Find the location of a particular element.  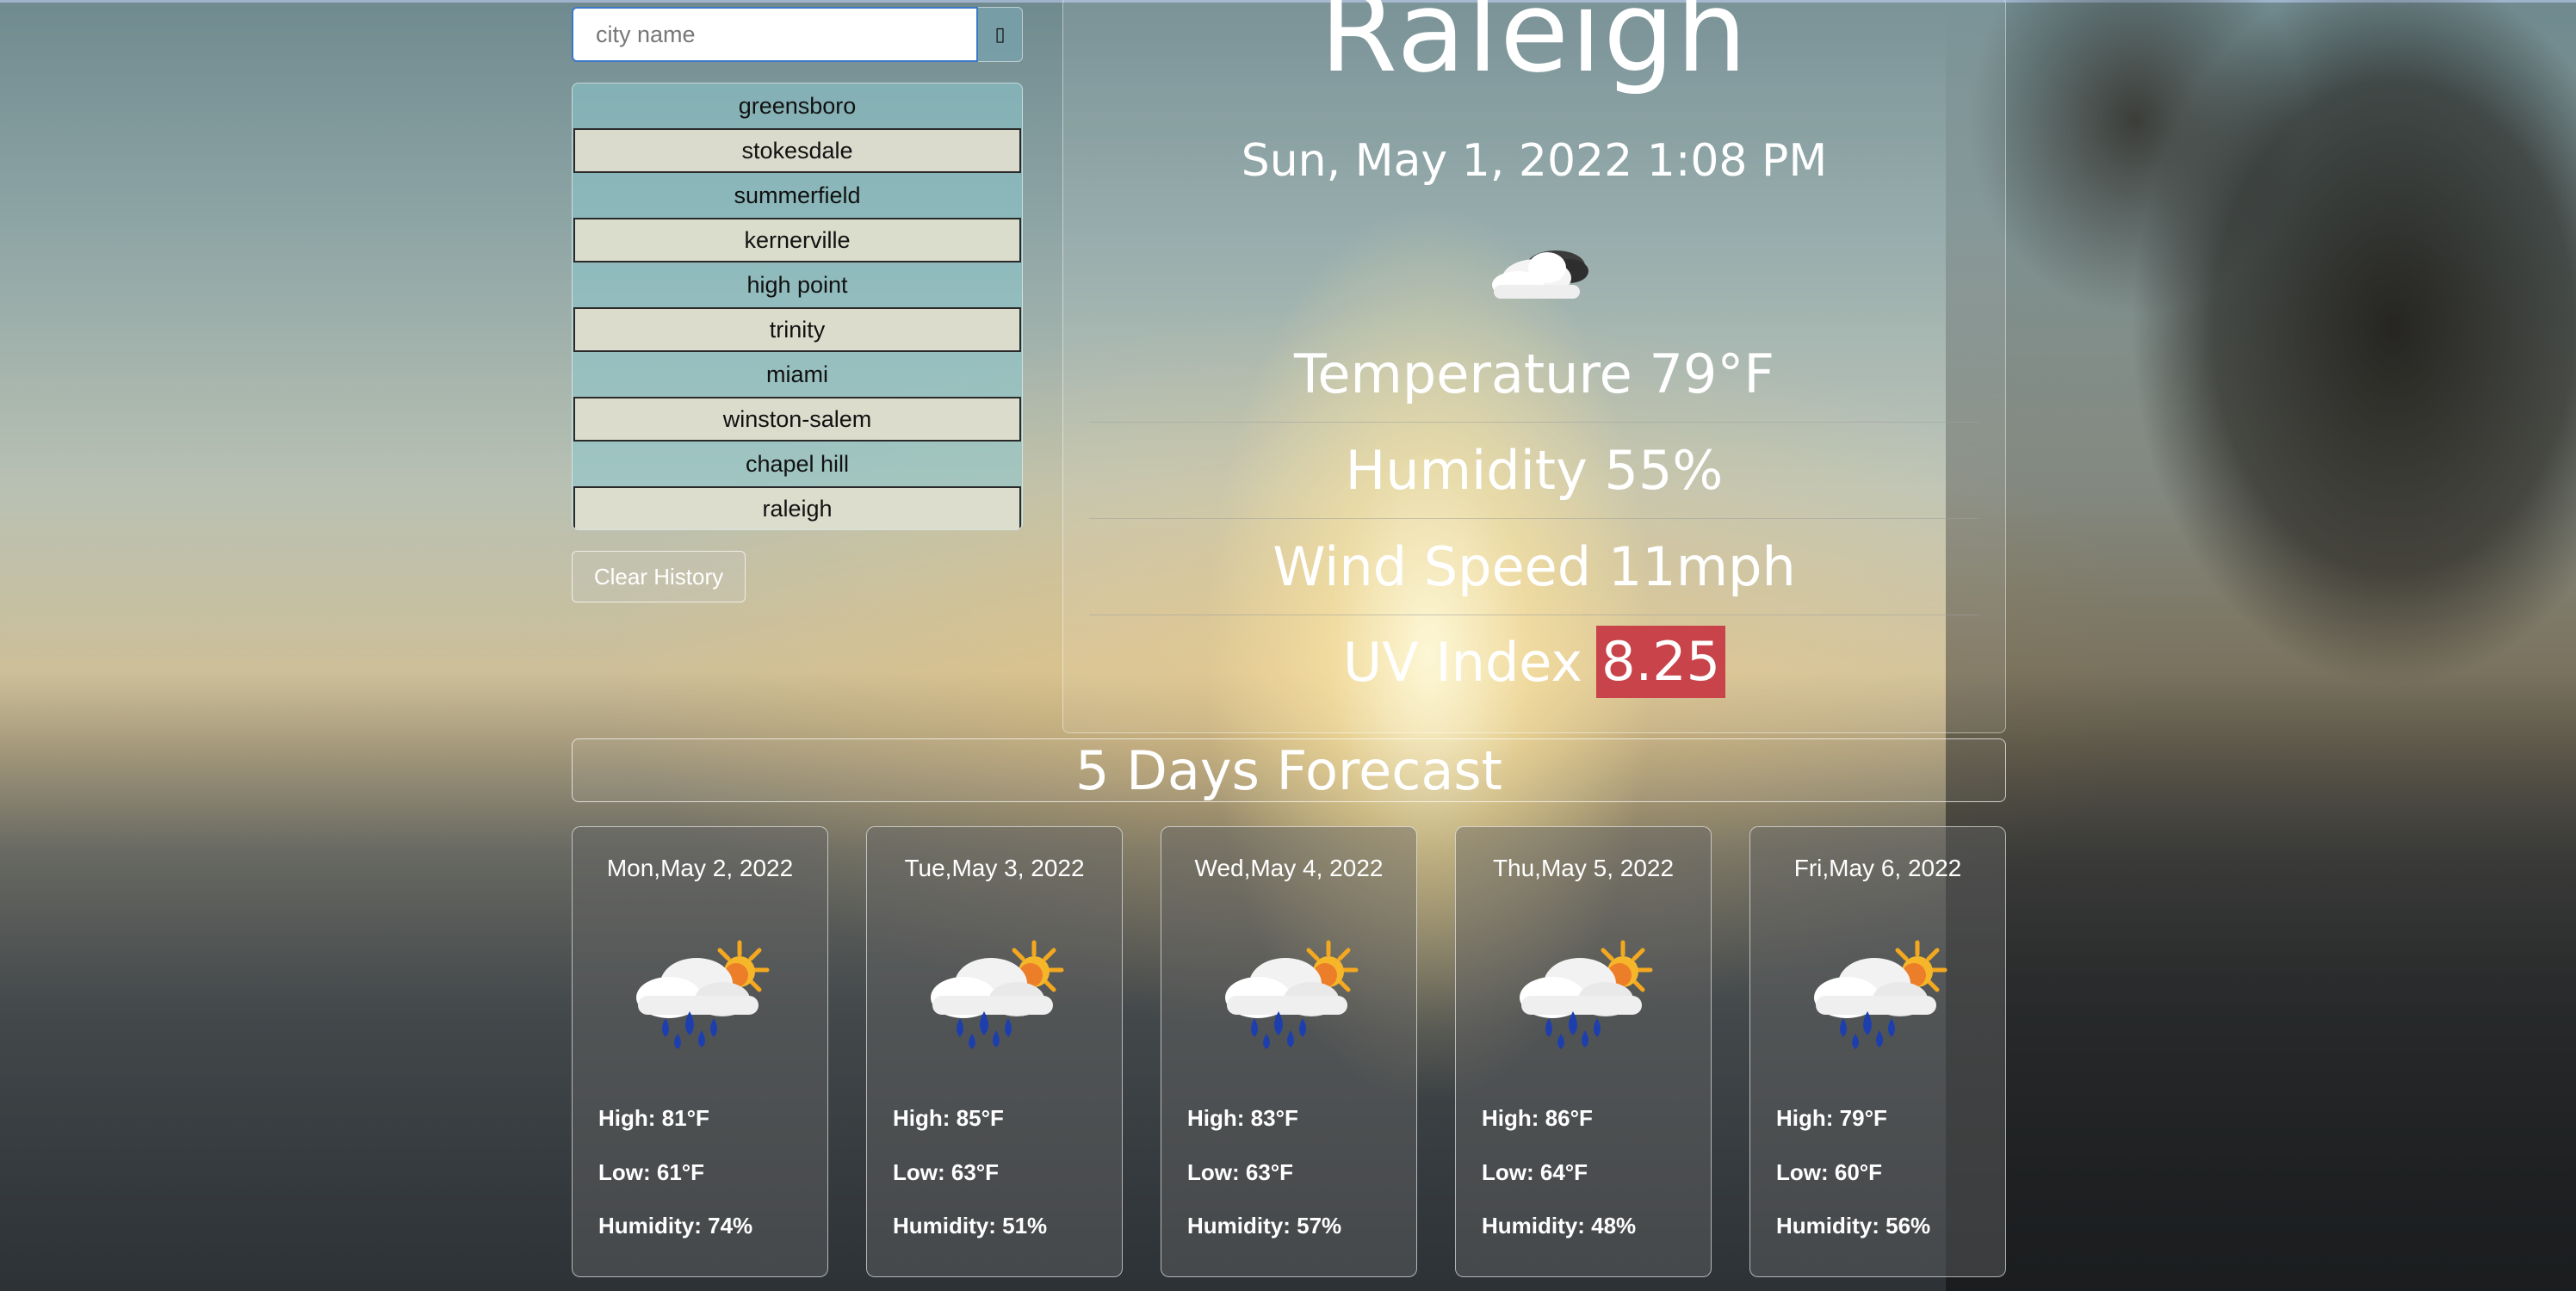

search-form: ▯ is located at coordinates (797, 34).